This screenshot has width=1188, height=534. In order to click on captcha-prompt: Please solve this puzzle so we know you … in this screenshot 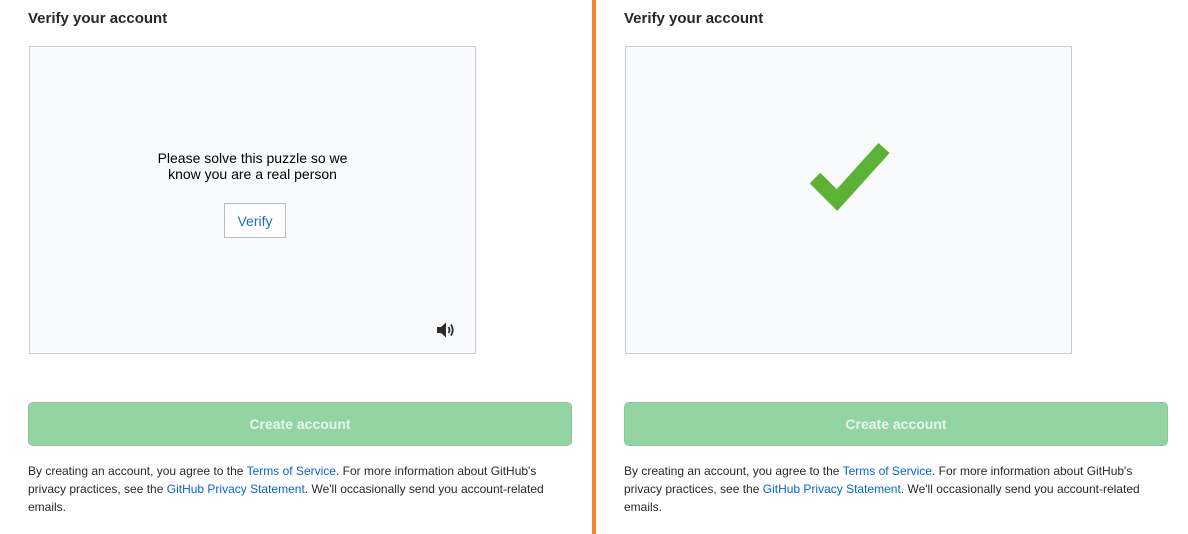, I will do `click(252, 166)`.